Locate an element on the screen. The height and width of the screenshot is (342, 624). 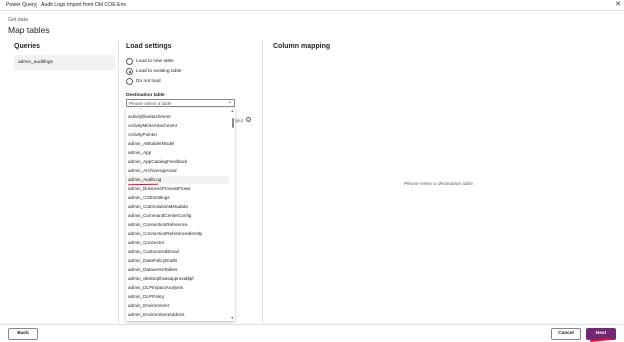
cancel-button: Cancel is located at coordinates (566, 334).